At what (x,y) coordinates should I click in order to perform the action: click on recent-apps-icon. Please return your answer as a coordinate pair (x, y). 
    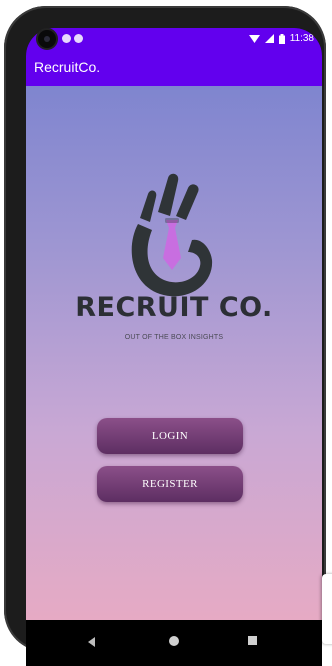
    Looking at the image, I should click on (252, 640).